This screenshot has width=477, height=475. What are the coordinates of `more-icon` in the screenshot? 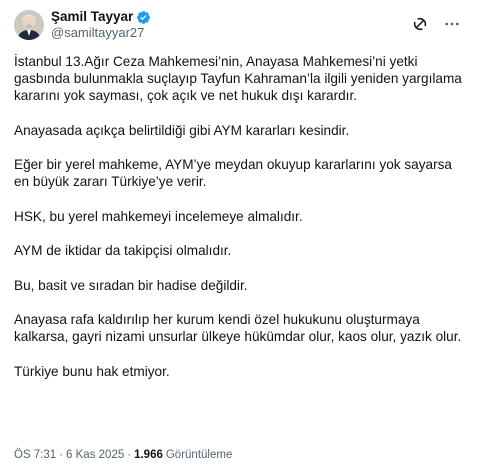 It's located at (452, 24).